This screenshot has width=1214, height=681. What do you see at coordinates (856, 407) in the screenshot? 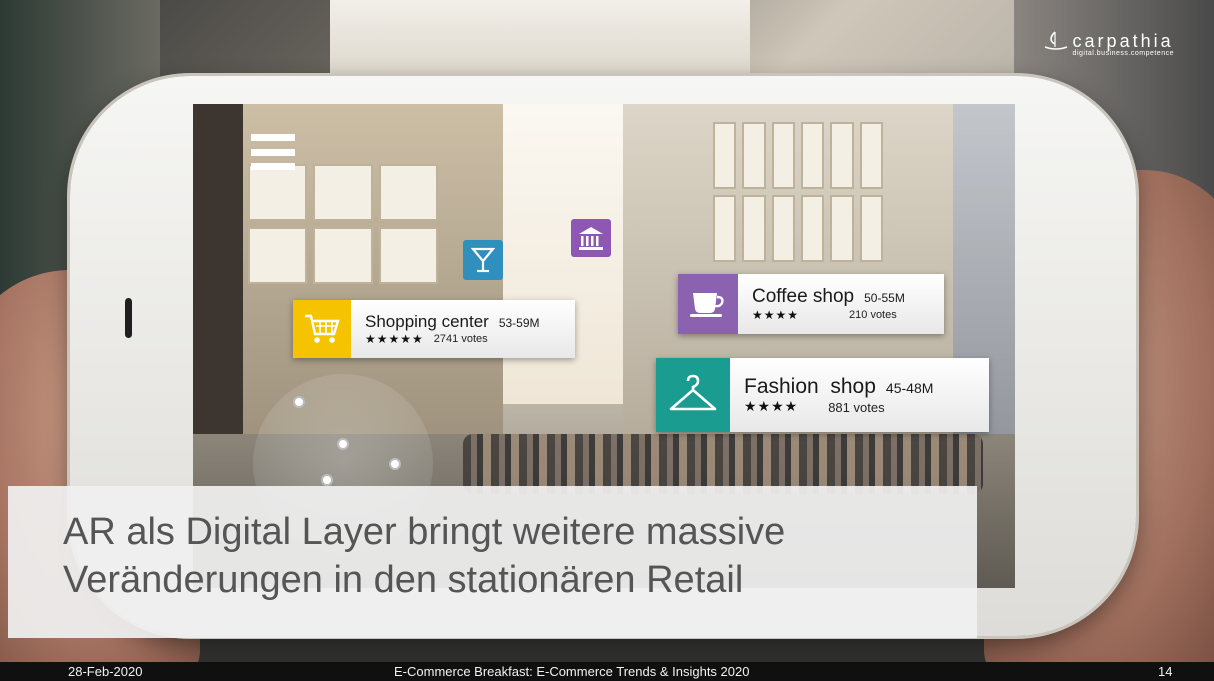
I see `vote-count: 881 votes` at bounding box center [856, 407].